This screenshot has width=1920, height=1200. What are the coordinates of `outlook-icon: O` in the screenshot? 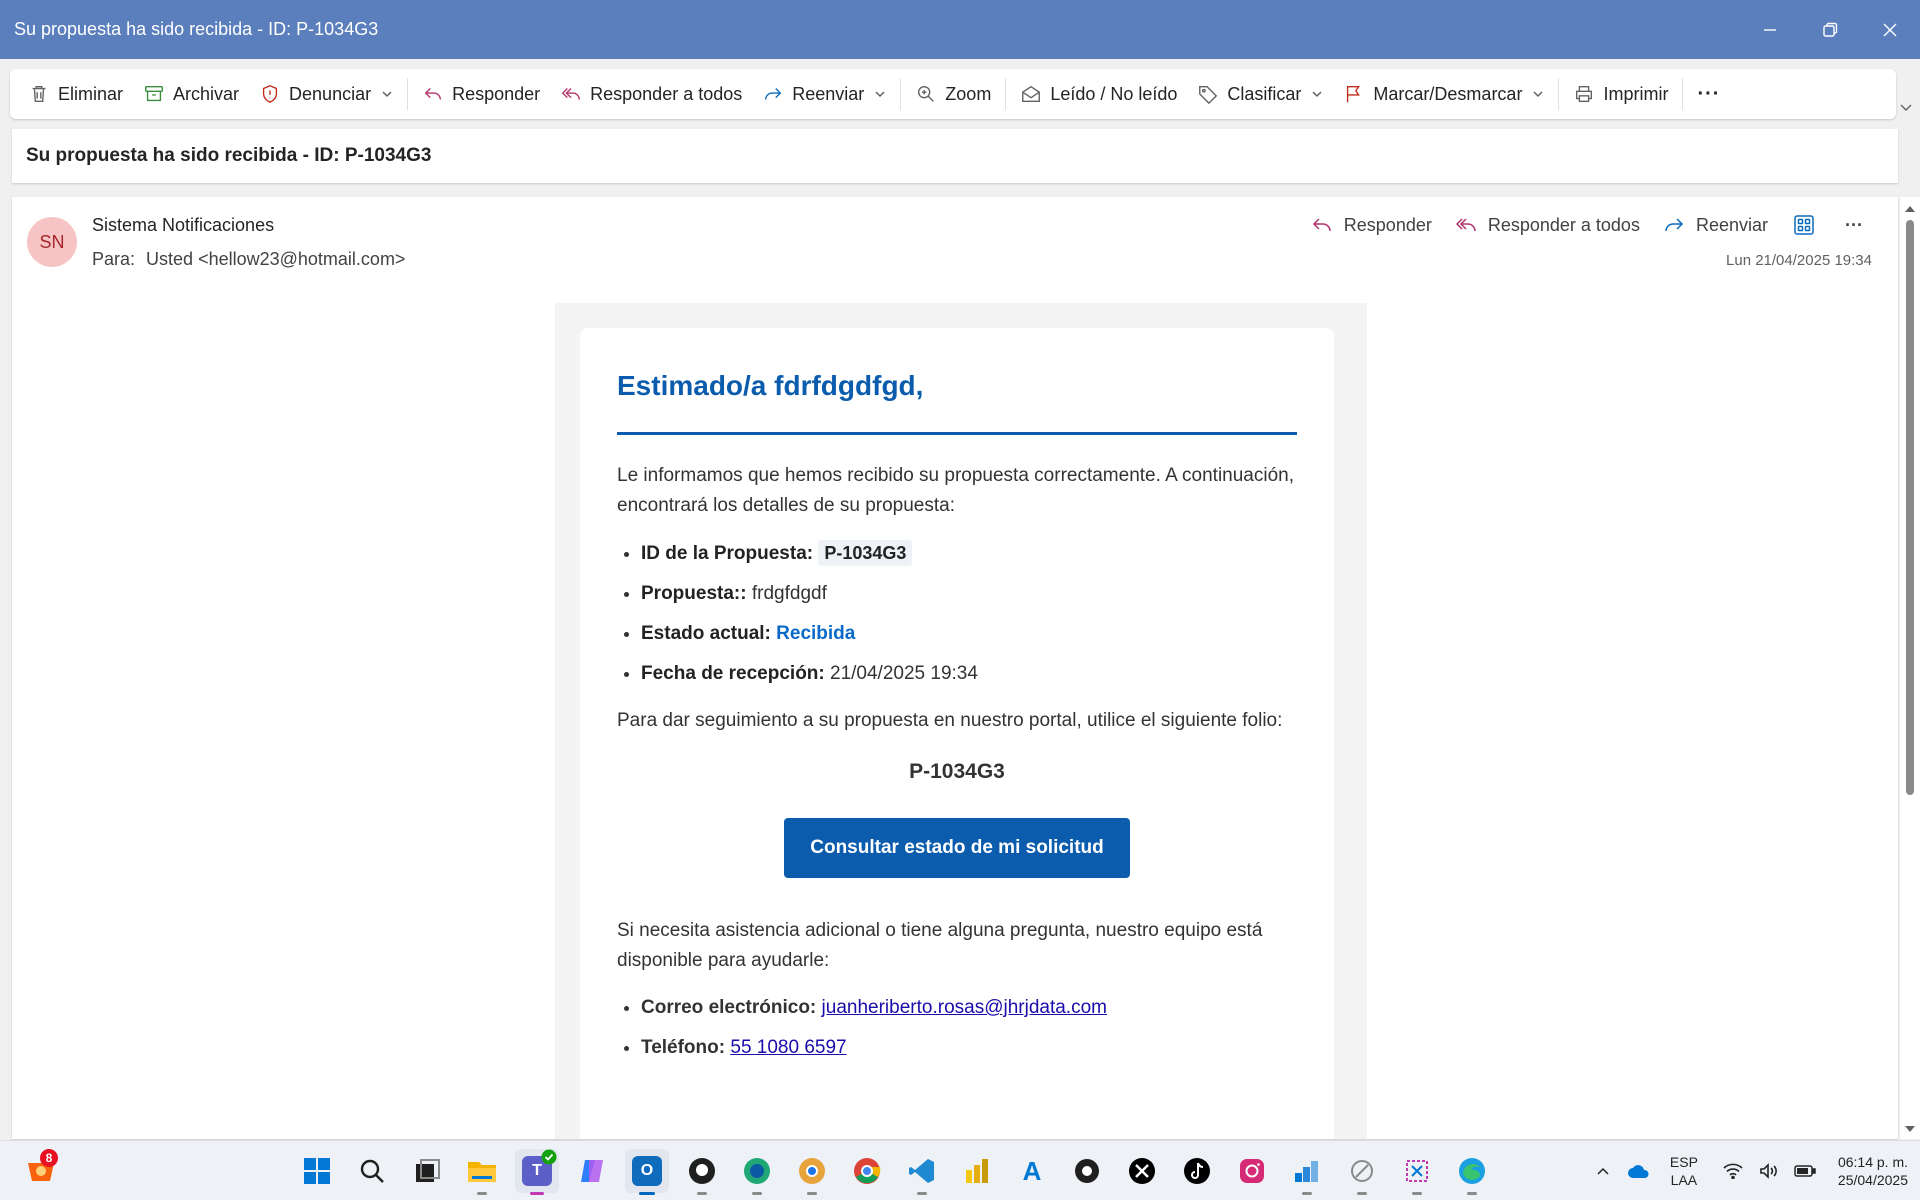 It's located at (647, 1172).